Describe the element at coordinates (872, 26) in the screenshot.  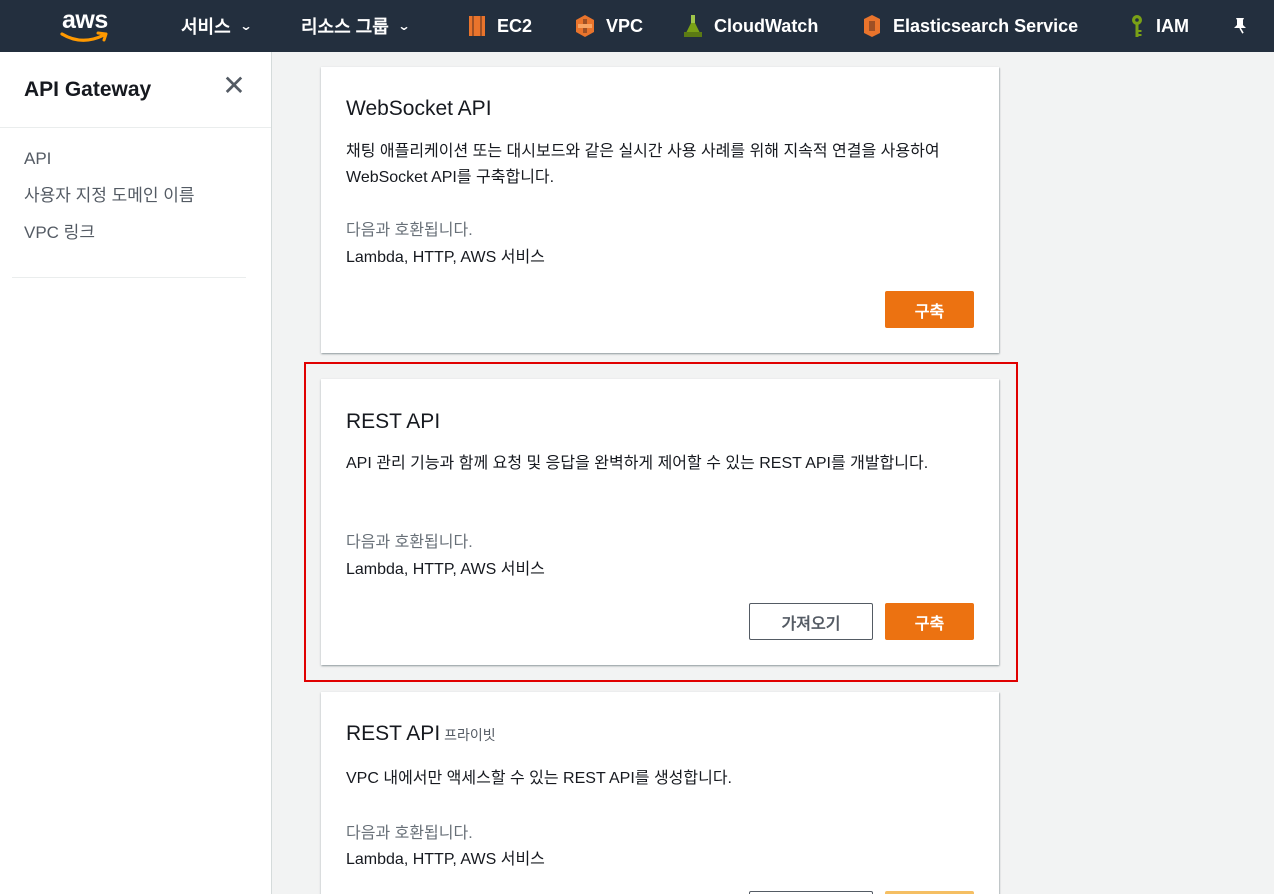
I see `elasticsearch-icon` at that location.